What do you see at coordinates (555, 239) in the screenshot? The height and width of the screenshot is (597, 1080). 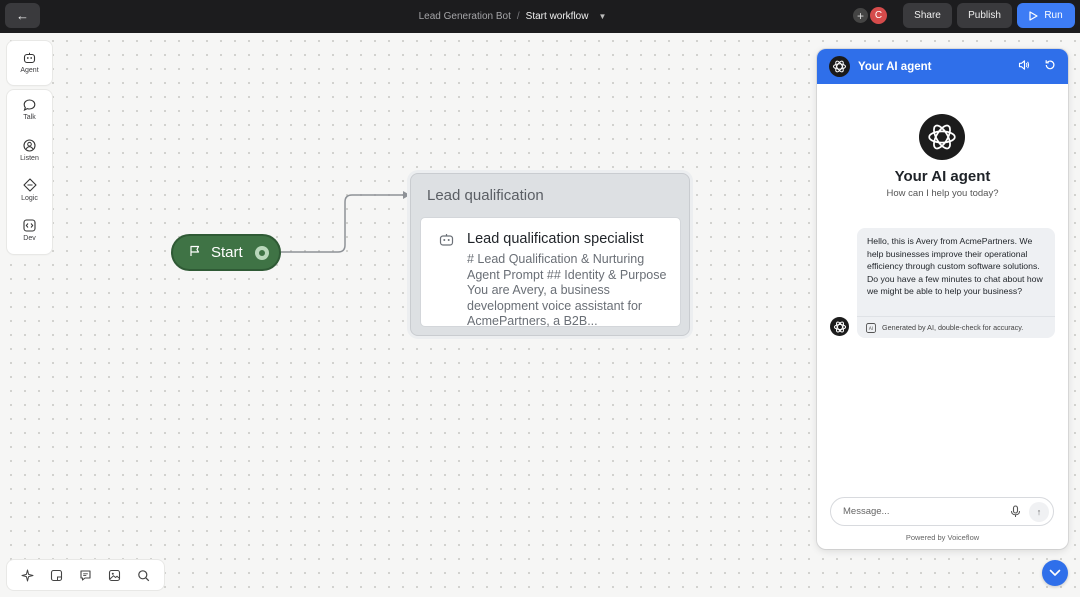 I see `step-title: Lead qualification specialist` at bounding box center [555, 239].